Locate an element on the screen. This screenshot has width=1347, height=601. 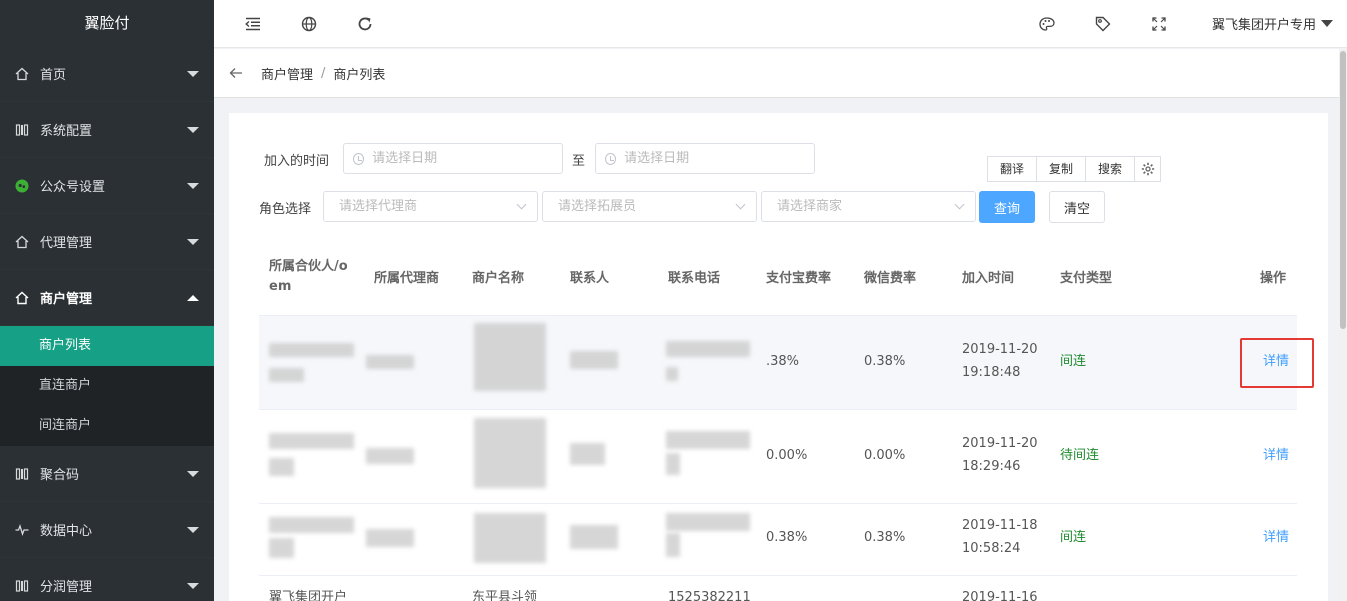
agent-select is located at coordinates (430, 206).